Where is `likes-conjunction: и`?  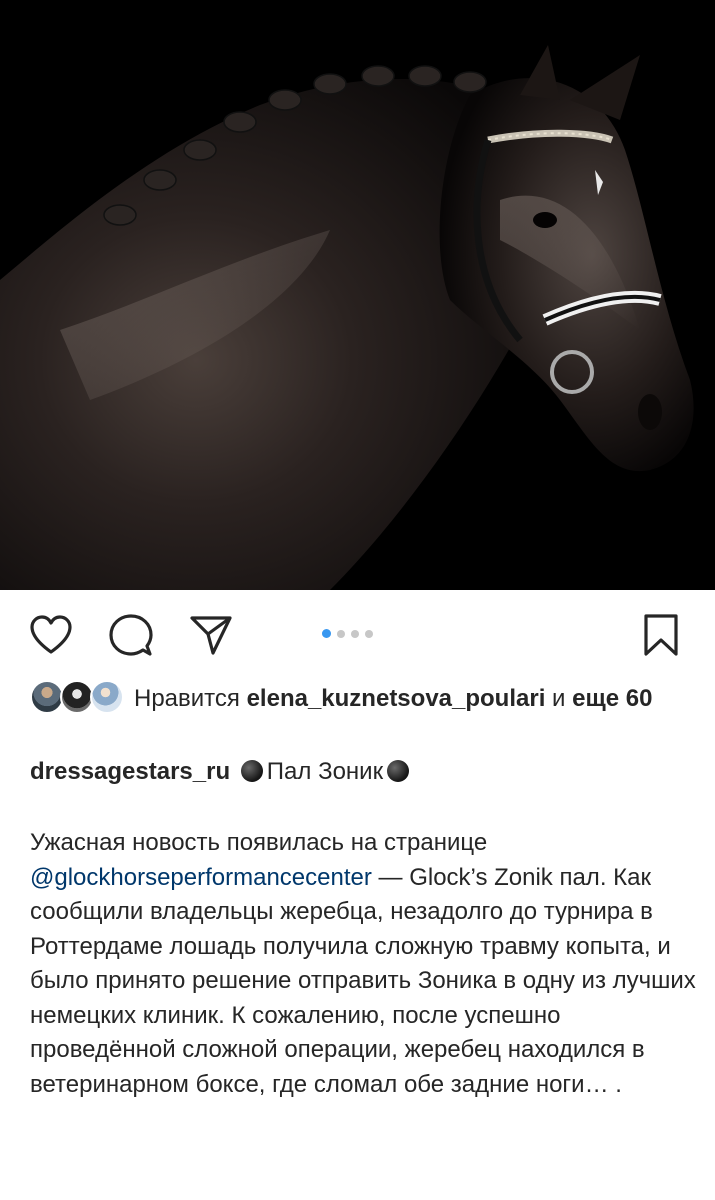 likes-conjunction: и is located at coordinates (559, 698).